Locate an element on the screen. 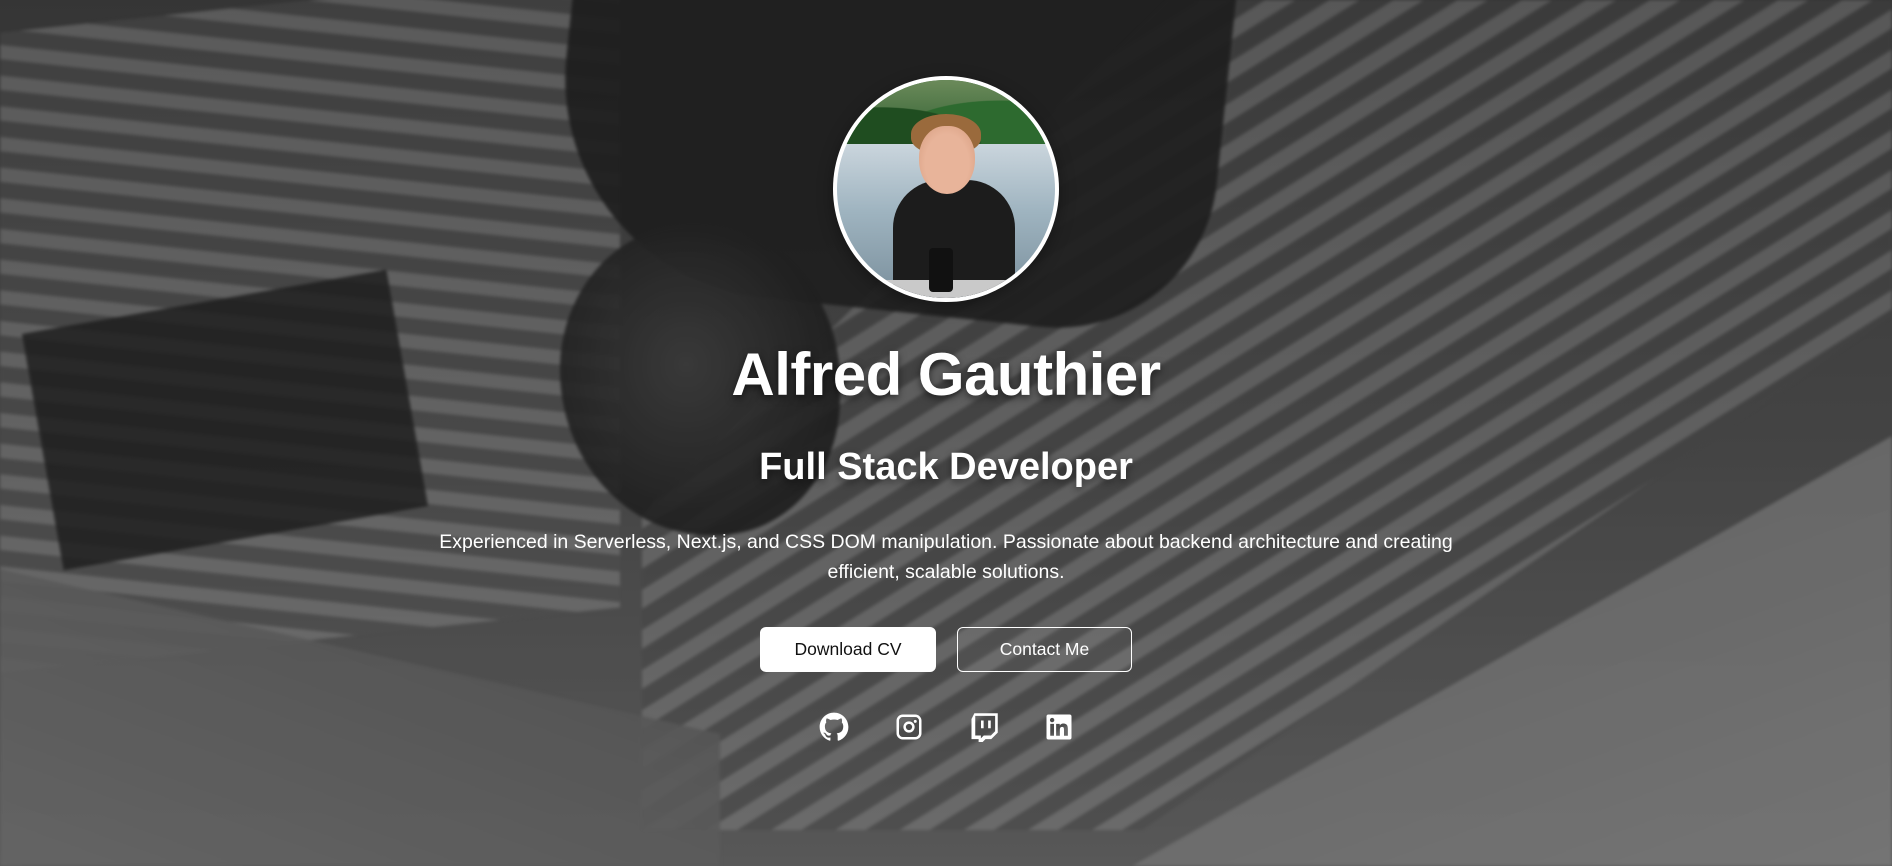  github-icon is located at coordinates (833, 726).